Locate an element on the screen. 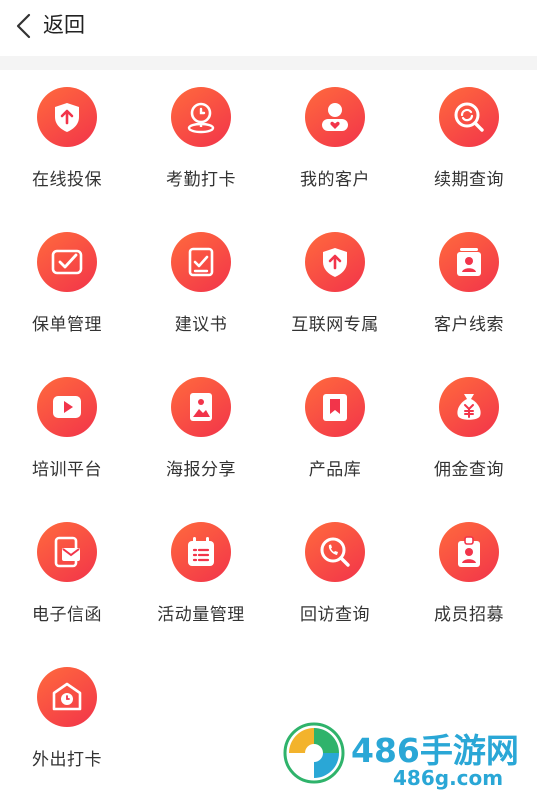  menu-item-label: 产品库 is located at coordinates (335, 470).